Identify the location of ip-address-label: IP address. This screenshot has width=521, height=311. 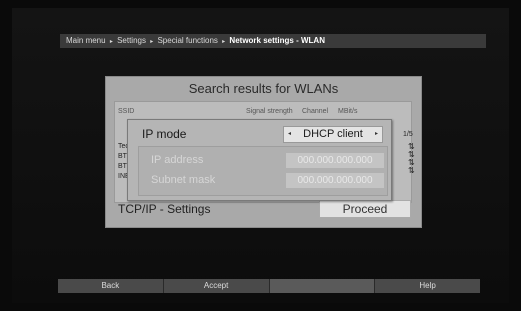
(177, 160).